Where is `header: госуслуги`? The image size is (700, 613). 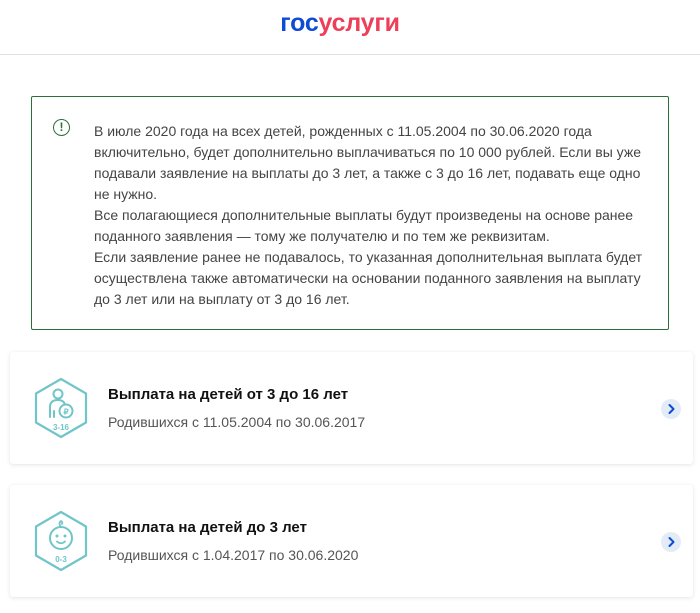 header: госуслуги is located at coordinates (350, 27).